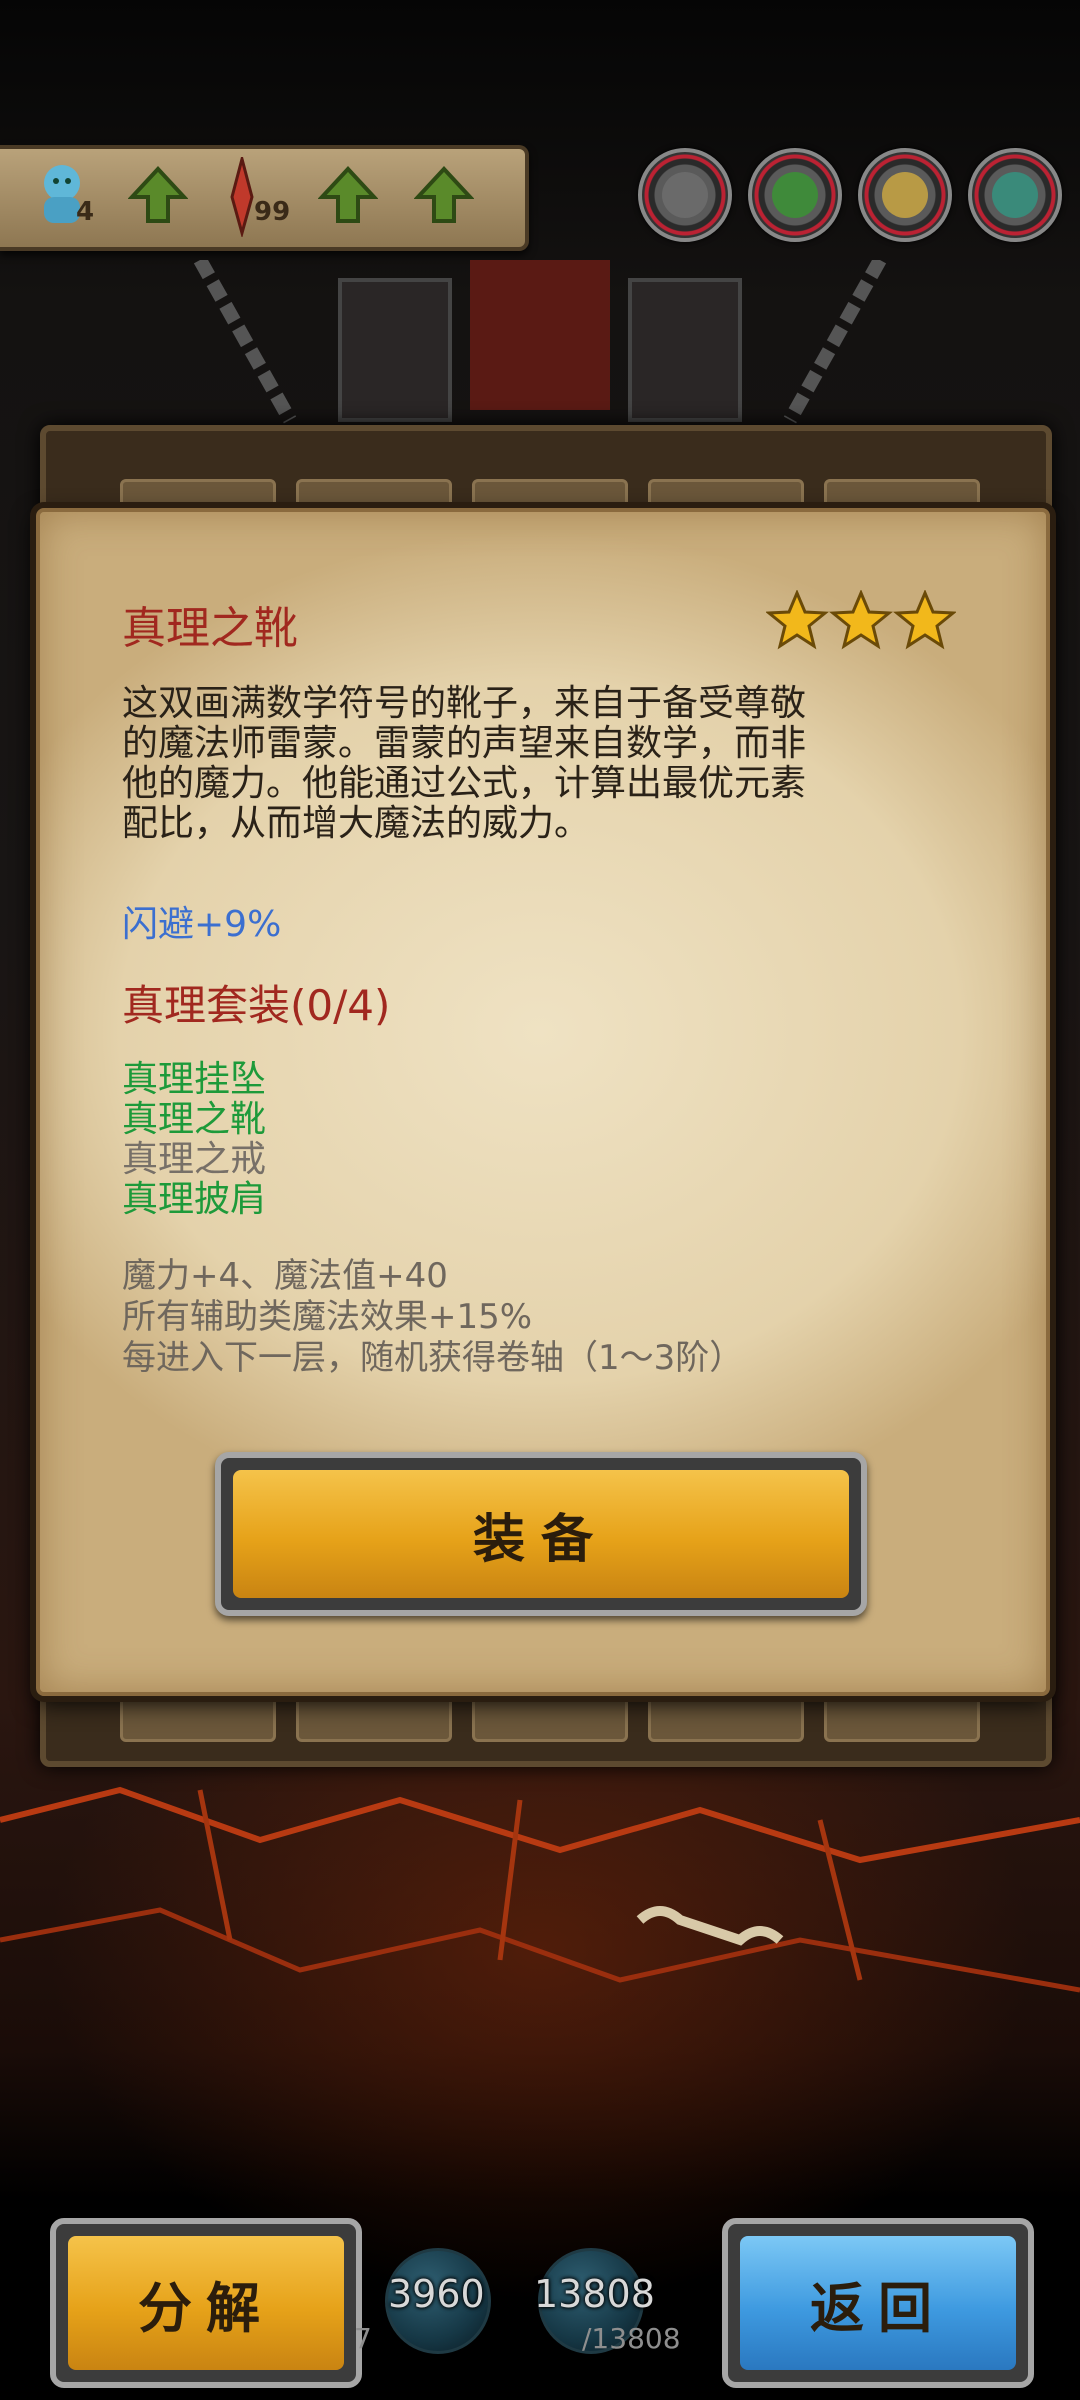  What do you see at coordinates (540, 1889) in the screenshot?
I see `lava-floor` at bounding box center [540, 1889].